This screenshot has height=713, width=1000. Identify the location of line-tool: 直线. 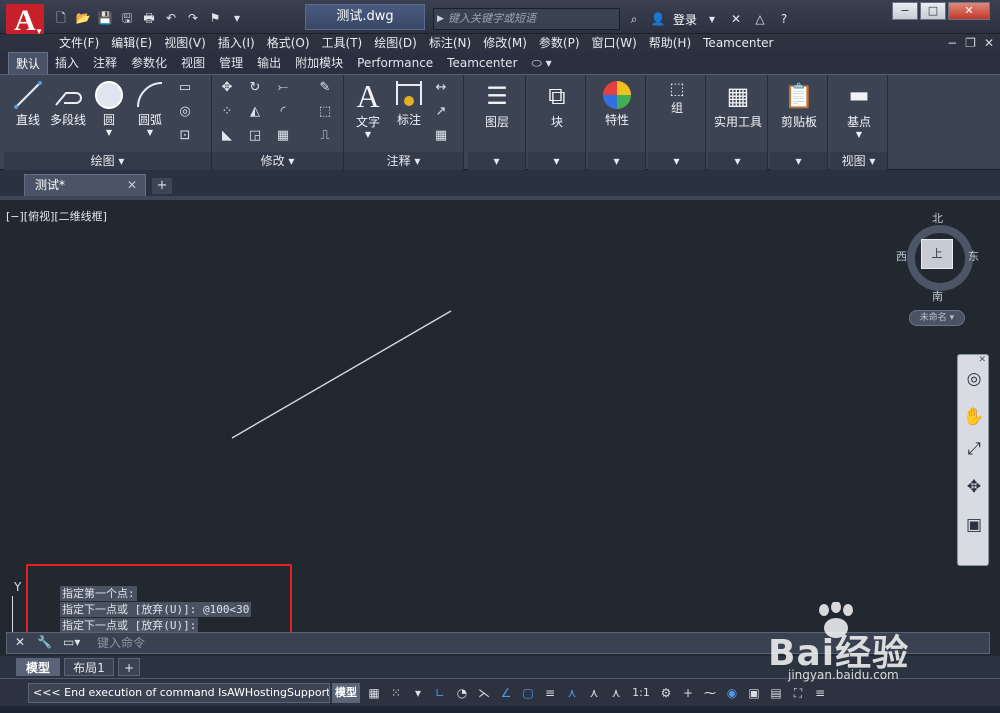
(28, 103).